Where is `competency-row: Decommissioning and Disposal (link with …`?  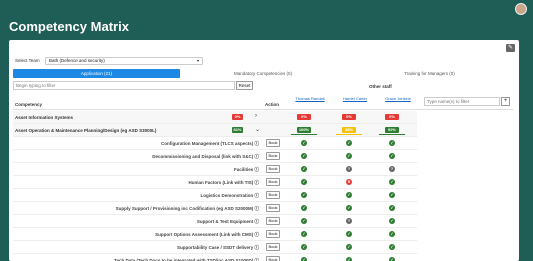
competency-row: Decommissioning and Disposal (link with … is located at coordinates (215, 156).